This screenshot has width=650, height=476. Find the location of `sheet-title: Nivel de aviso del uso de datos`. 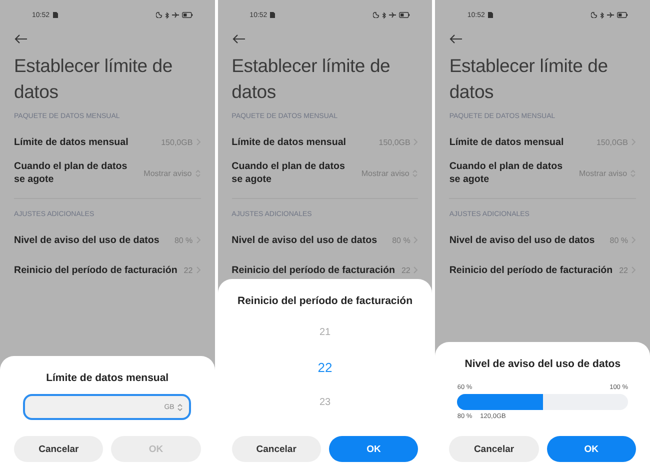

sheet-title: Nivel de aviso del uso de datos is located at coordinates (542, 364).